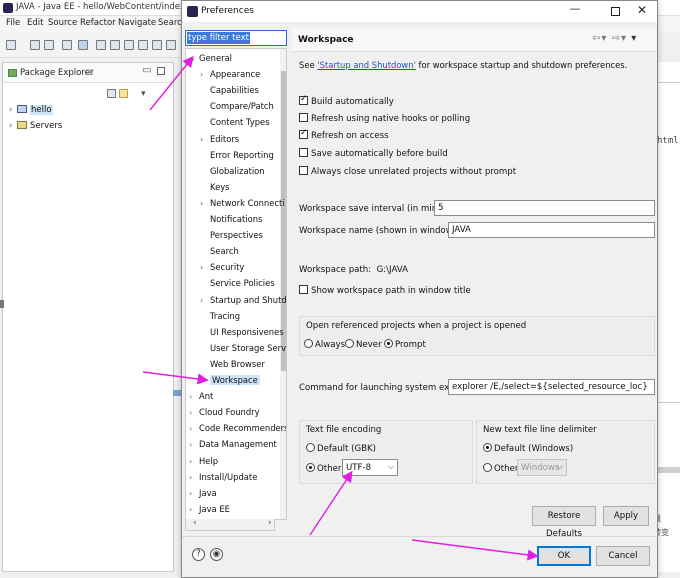 This screenshot has width=680, height=578. Describe the element at coordinates (195, 523) in the screenshot. I see `scroll-left-icon: ‹` at that location.